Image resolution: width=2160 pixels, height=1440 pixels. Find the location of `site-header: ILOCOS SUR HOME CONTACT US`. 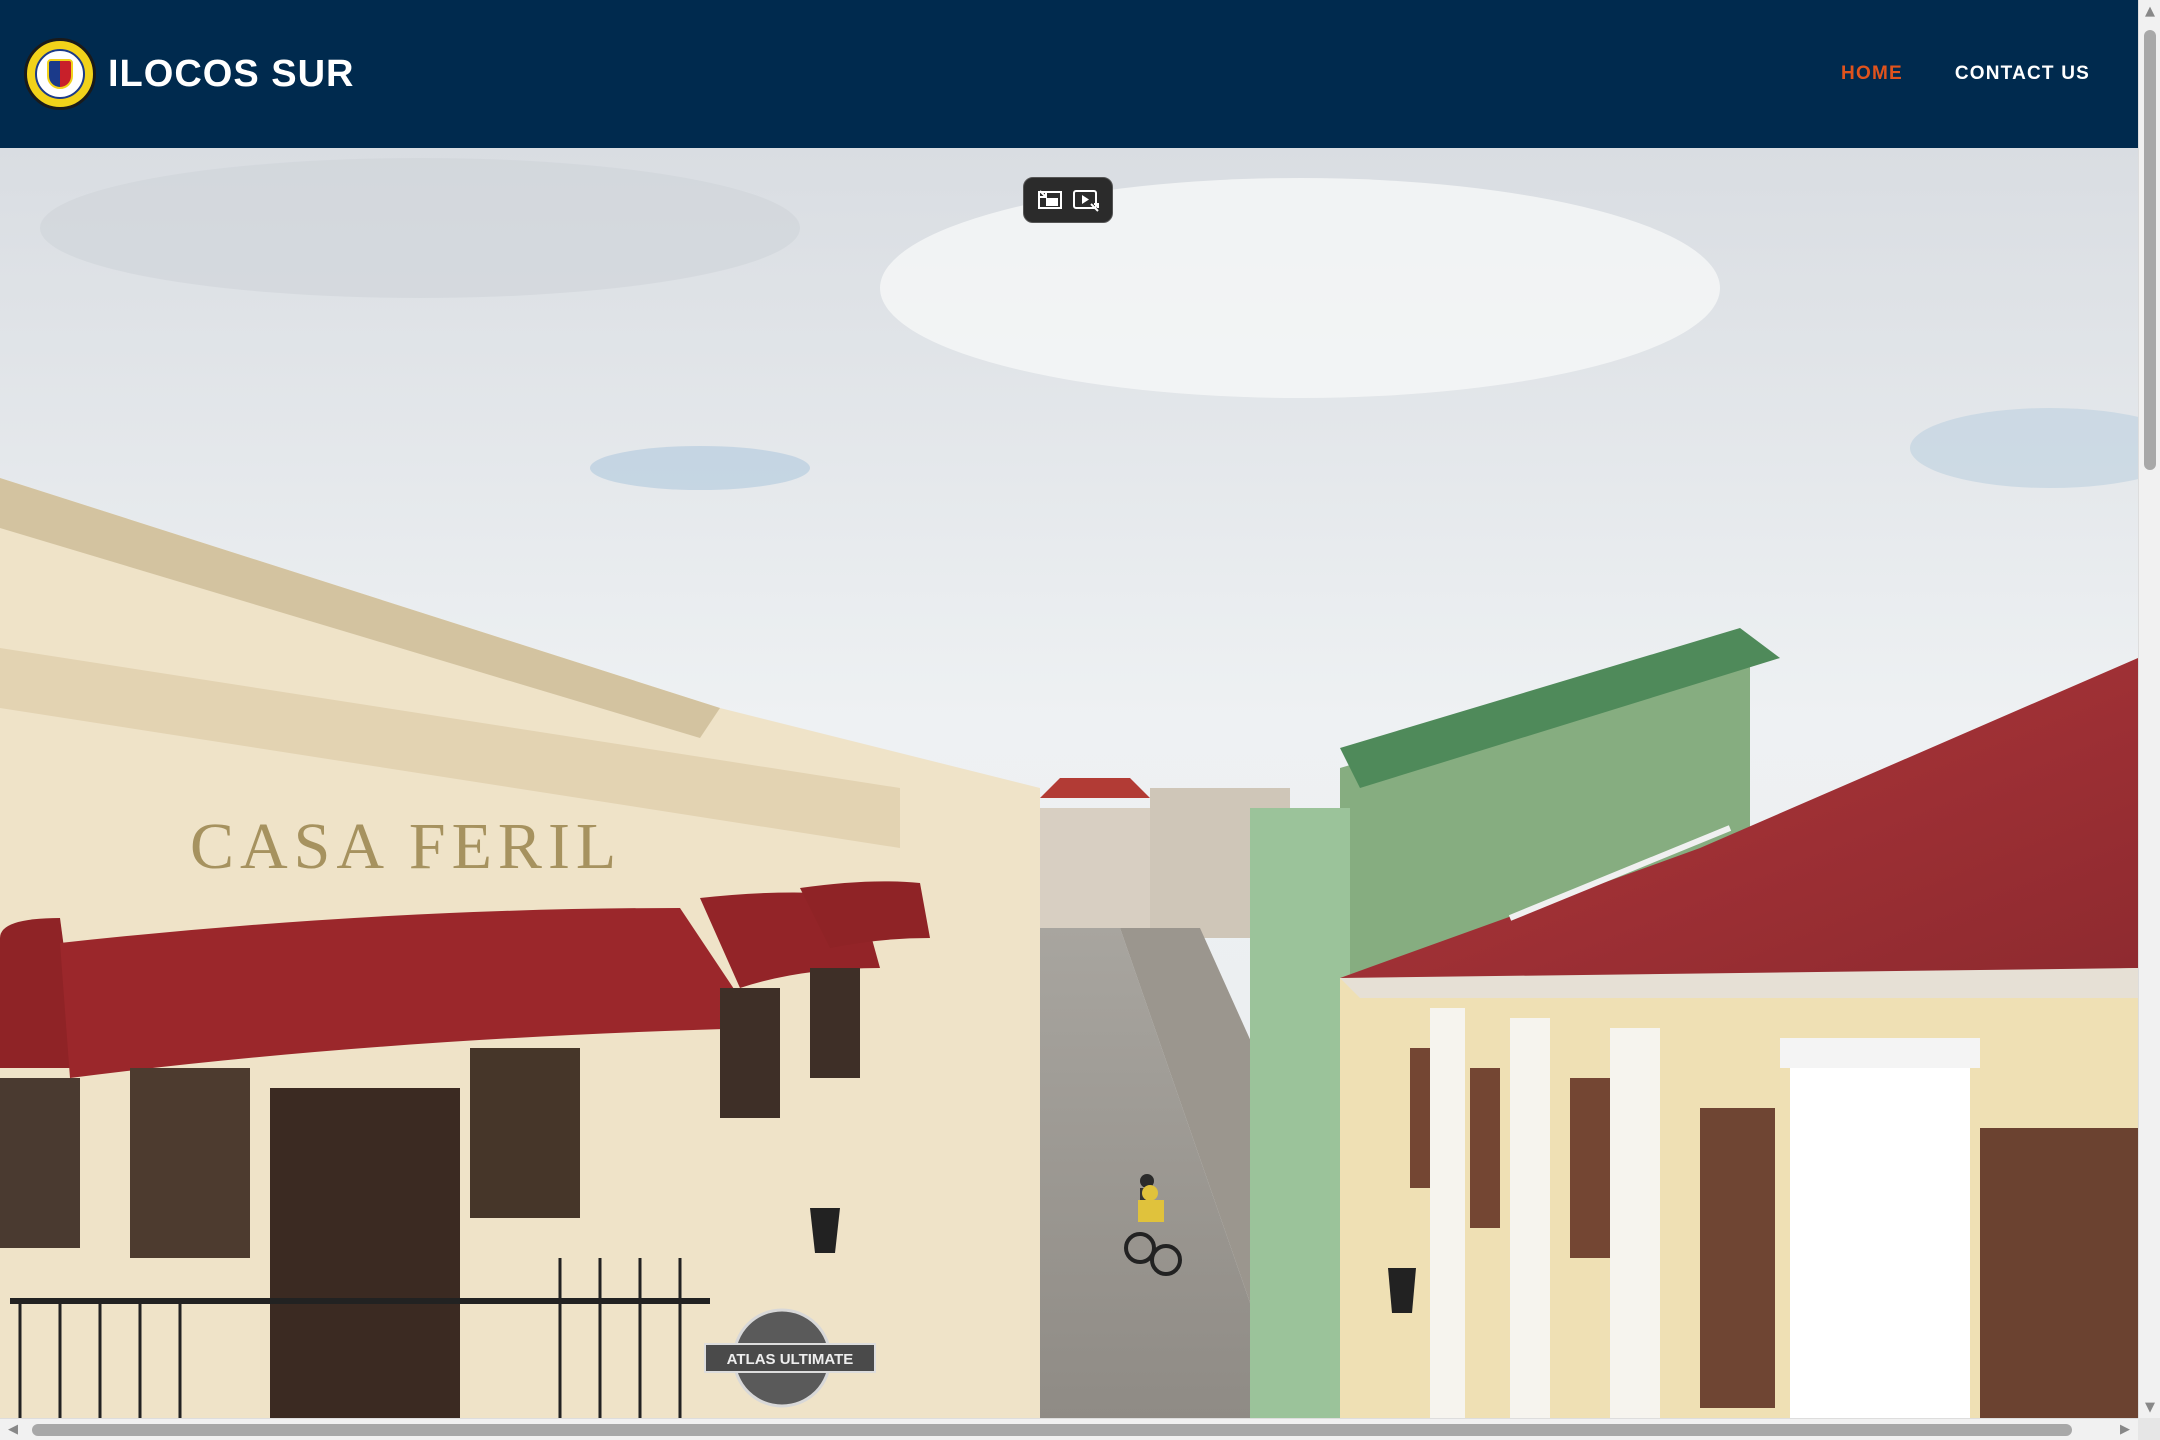

site-header: ILOCOS SUR HOME CONTACT US is located at coordinates (1069, 74).